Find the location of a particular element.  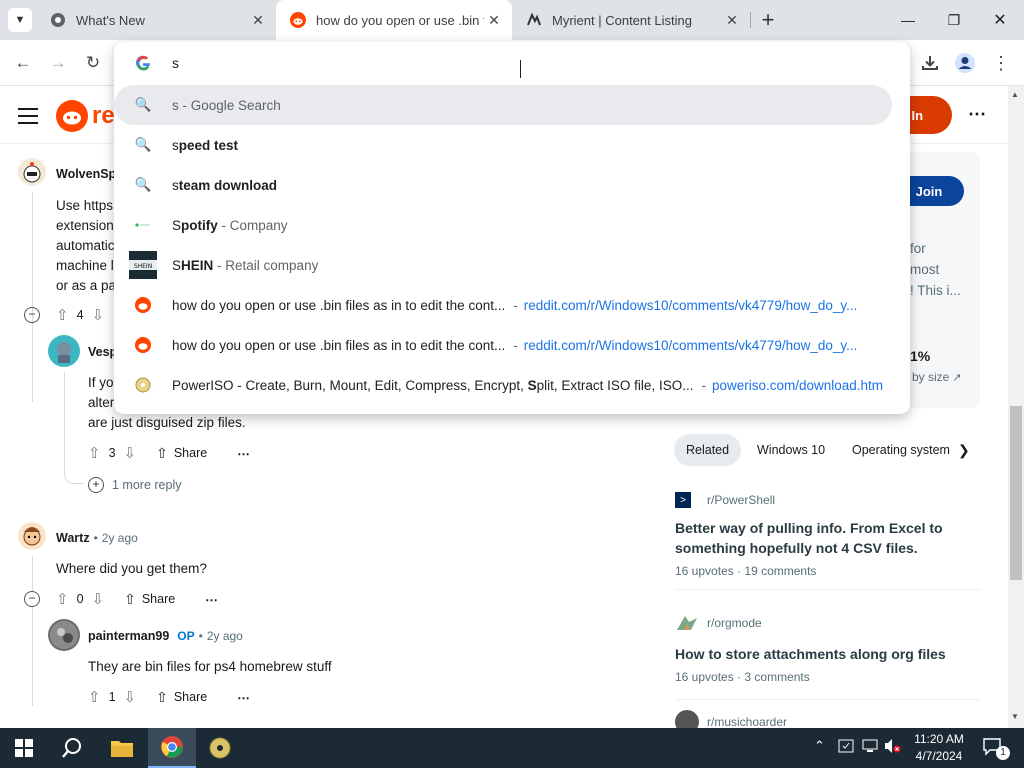

suggestion-google-search: 🔍 s - Google Search is located at coordinates (503, 105).